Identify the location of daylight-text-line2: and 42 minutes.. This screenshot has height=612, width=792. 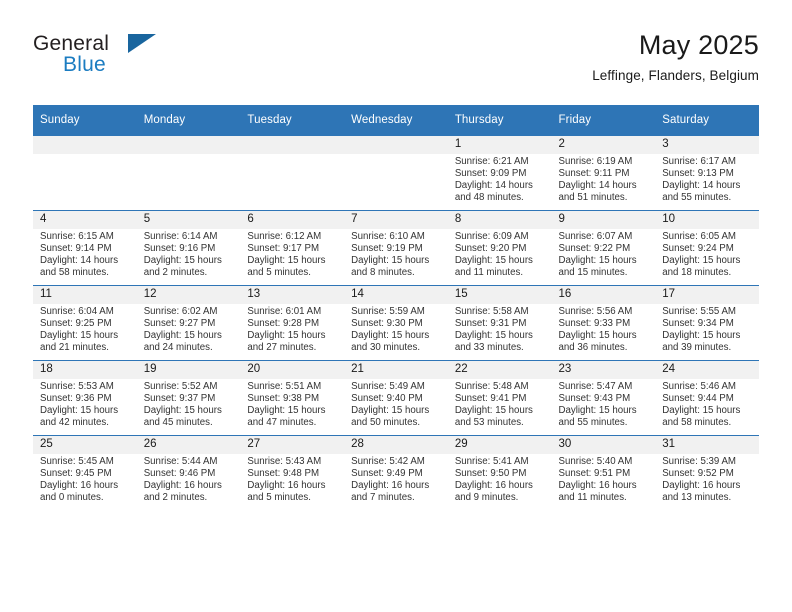
(74, 422).